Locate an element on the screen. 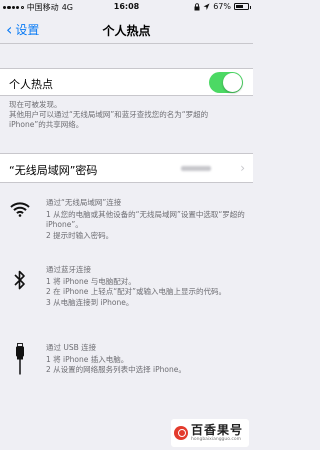 Image resolution: width=320 pixels, height=450 pixels. lock-rotation-icon is located at coordinates (197, 6).